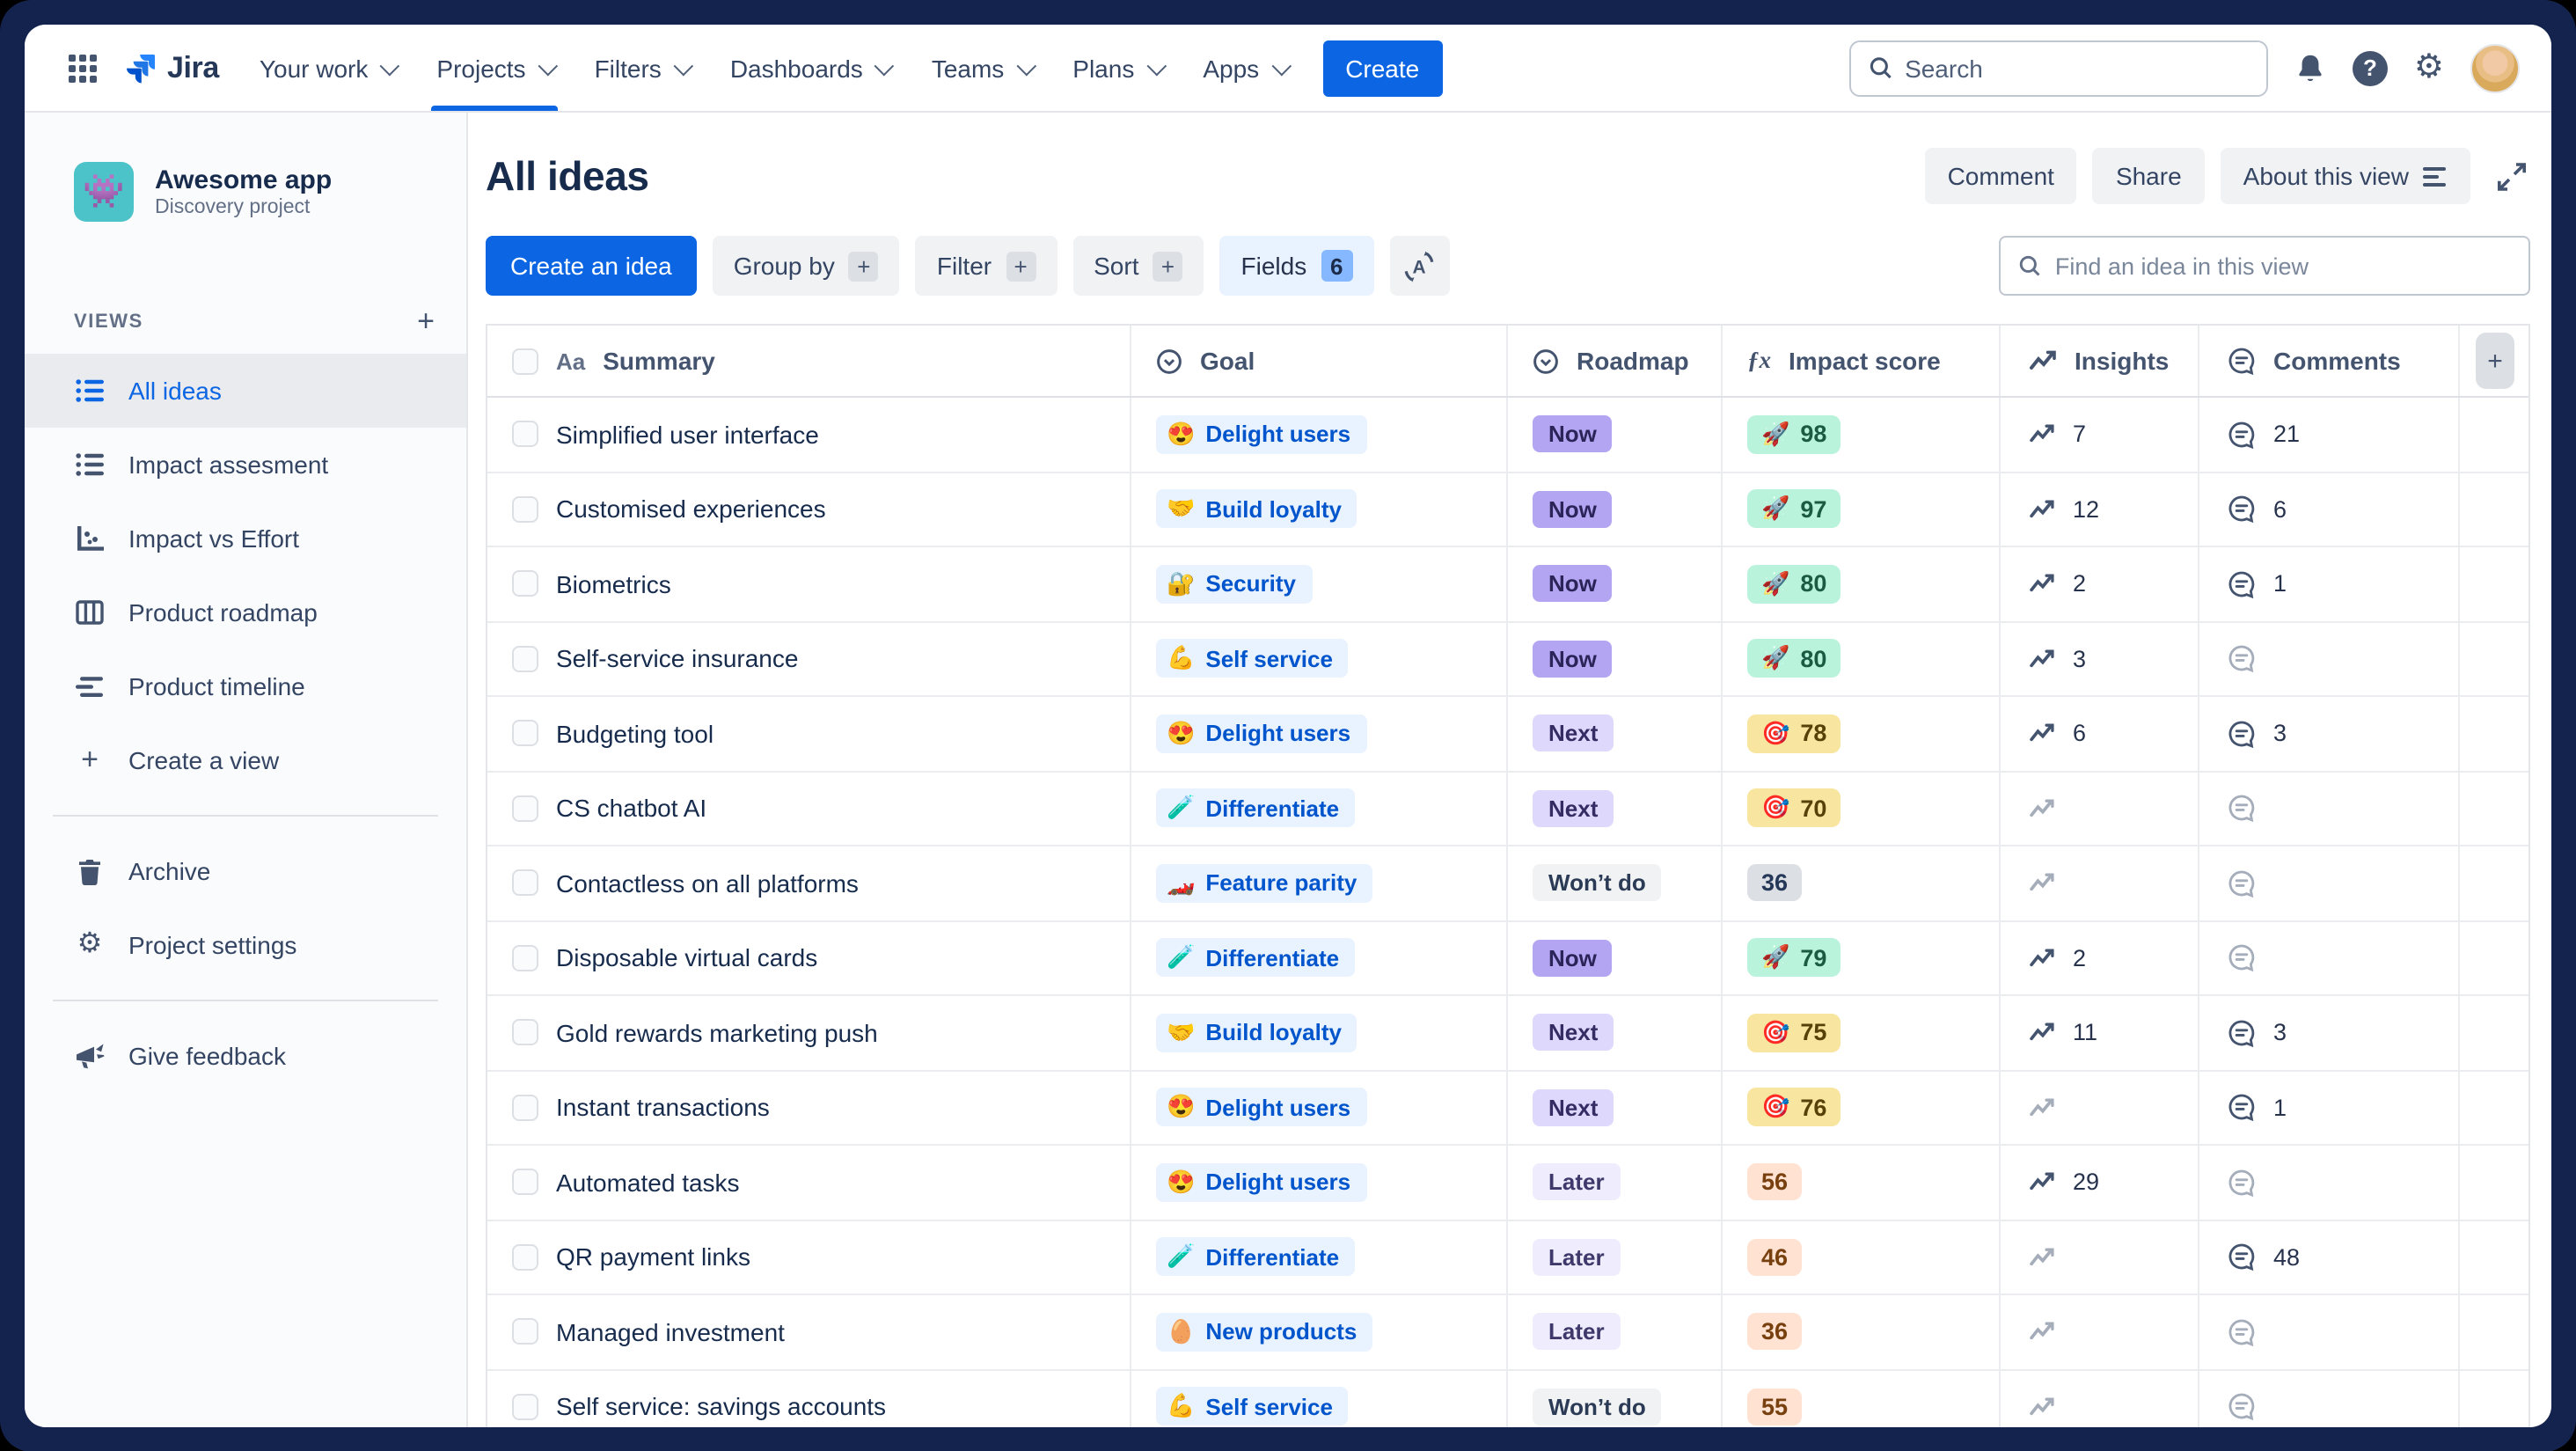  What do you see at coordinates (2079, 659) in the screenshot?
I see `insights-count: 3` at bounding box center [2079, 659].